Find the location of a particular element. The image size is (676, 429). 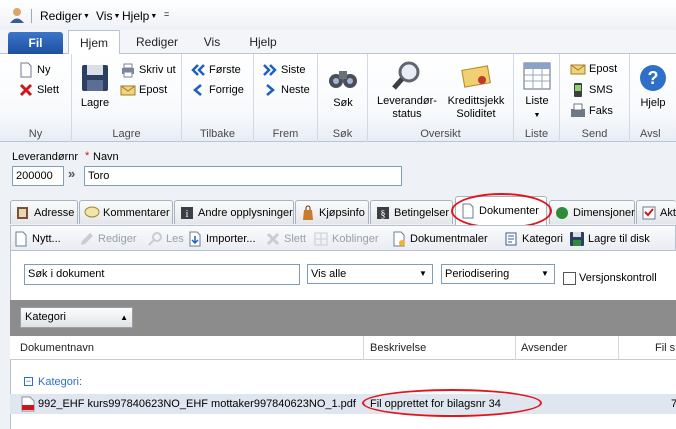

group-avsl: ? Hjelp Avsl is located at coordinates (653, 98).